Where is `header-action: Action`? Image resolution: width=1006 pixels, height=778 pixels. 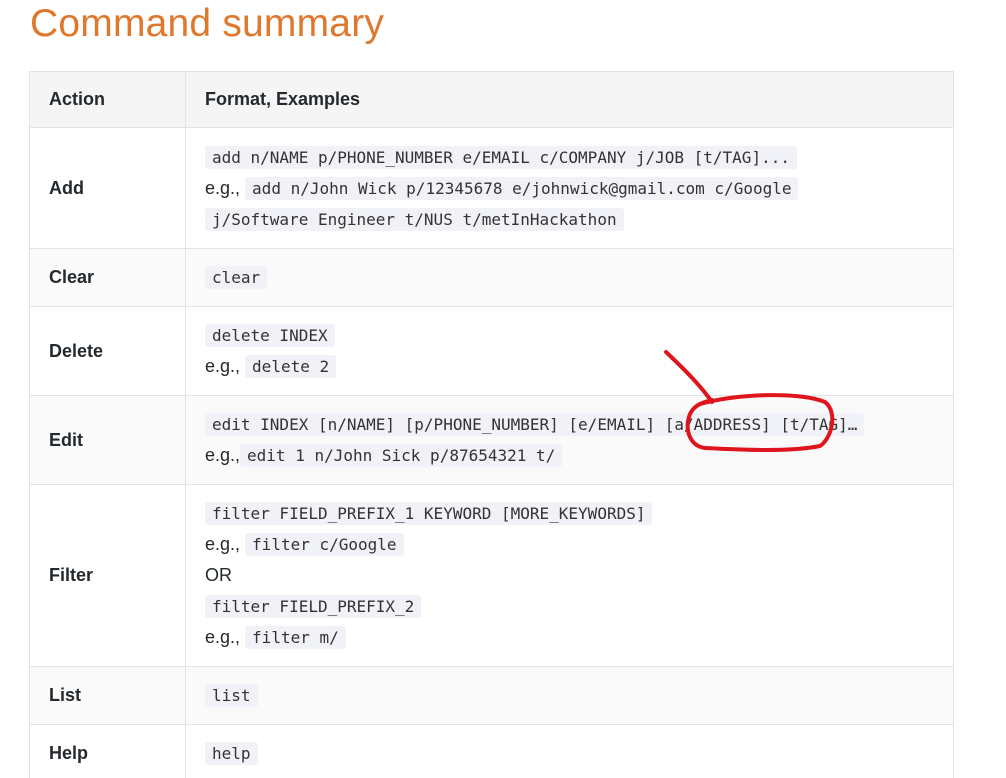 header-action: Action is located at coordinates (107, 99).